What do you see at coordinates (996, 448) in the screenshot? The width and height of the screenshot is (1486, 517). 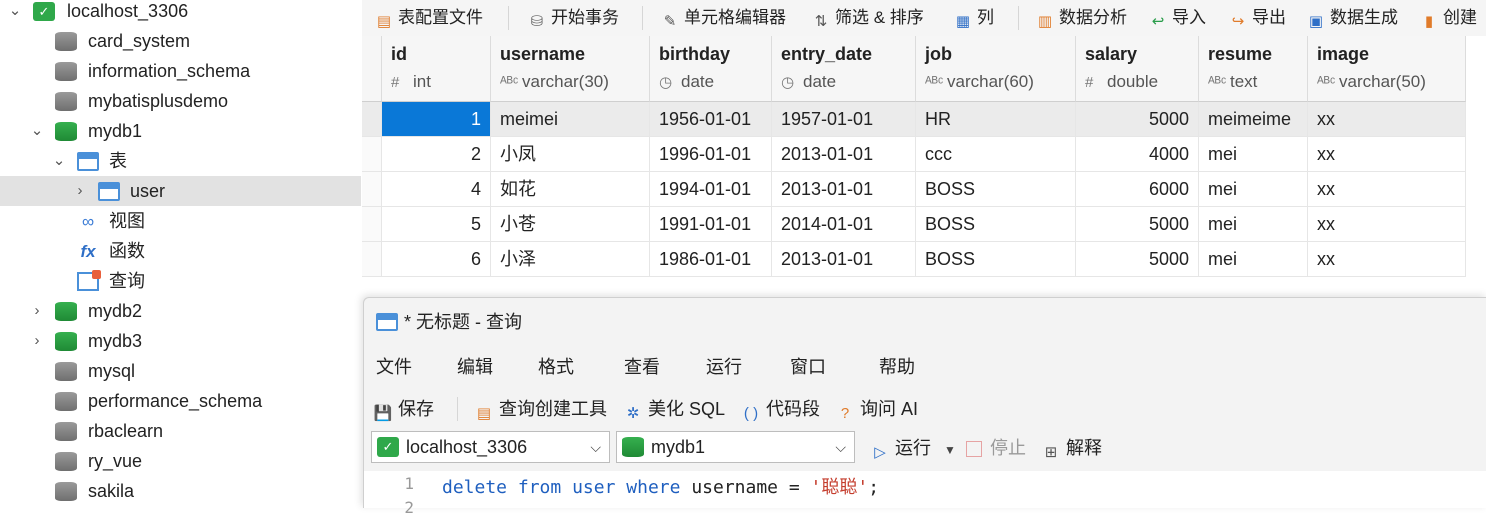 I see `stop-button: 停止` at bounding box center [996, 448].